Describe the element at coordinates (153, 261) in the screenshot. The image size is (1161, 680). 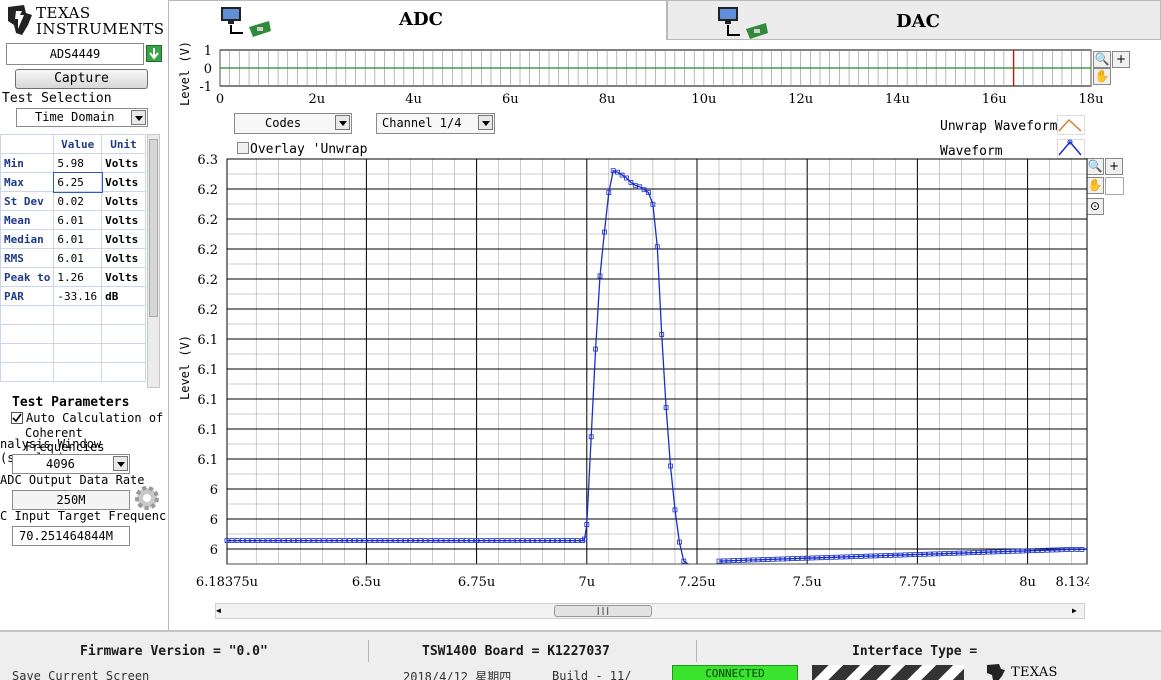
I see `stats-scrollbar` at that location.